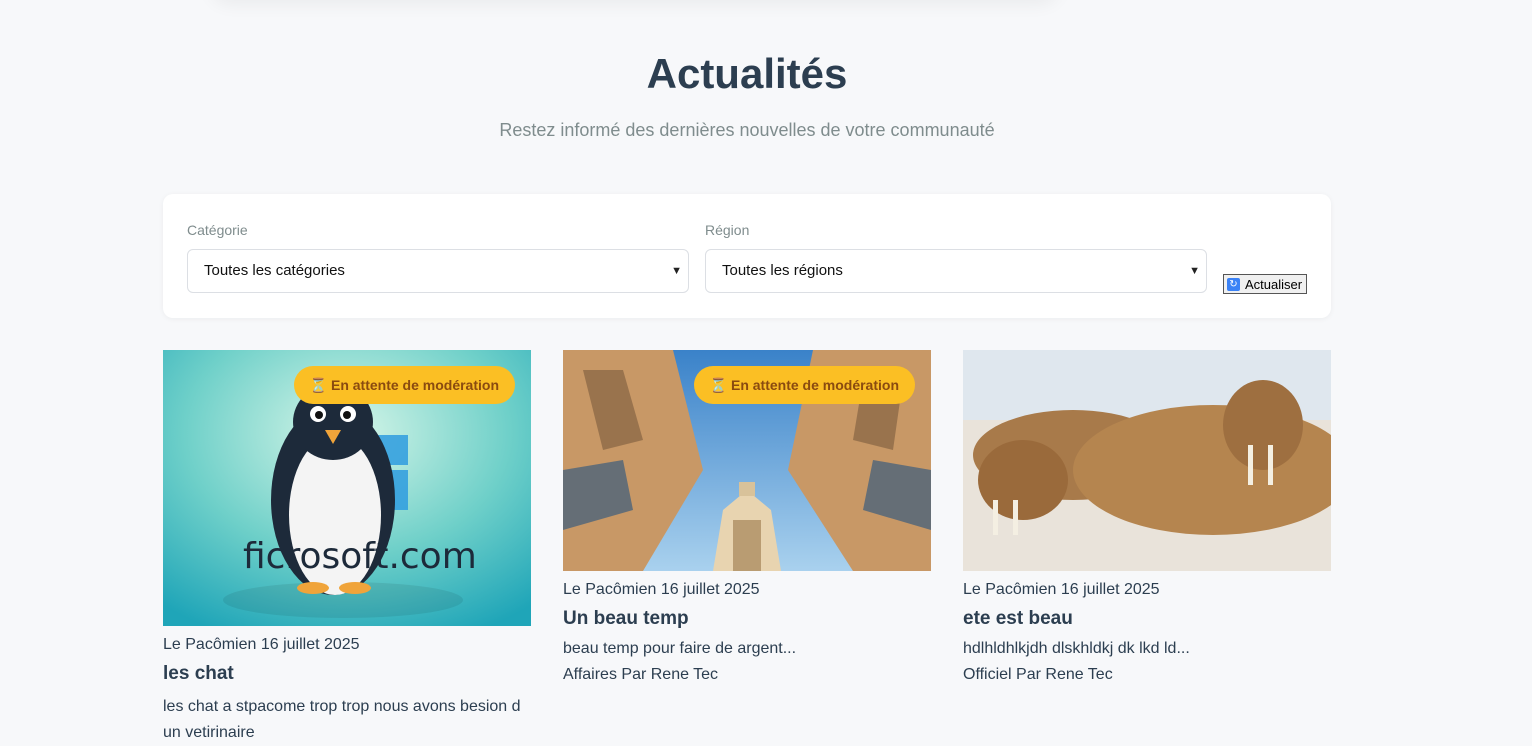 The height and width of the screenshot is (746, 1532). What do you see at coordinates (747, 460) in the screenshot?
I see `city-buildings-sky-image: ⏳ En attente de modération` at bounding box center [747, 460].